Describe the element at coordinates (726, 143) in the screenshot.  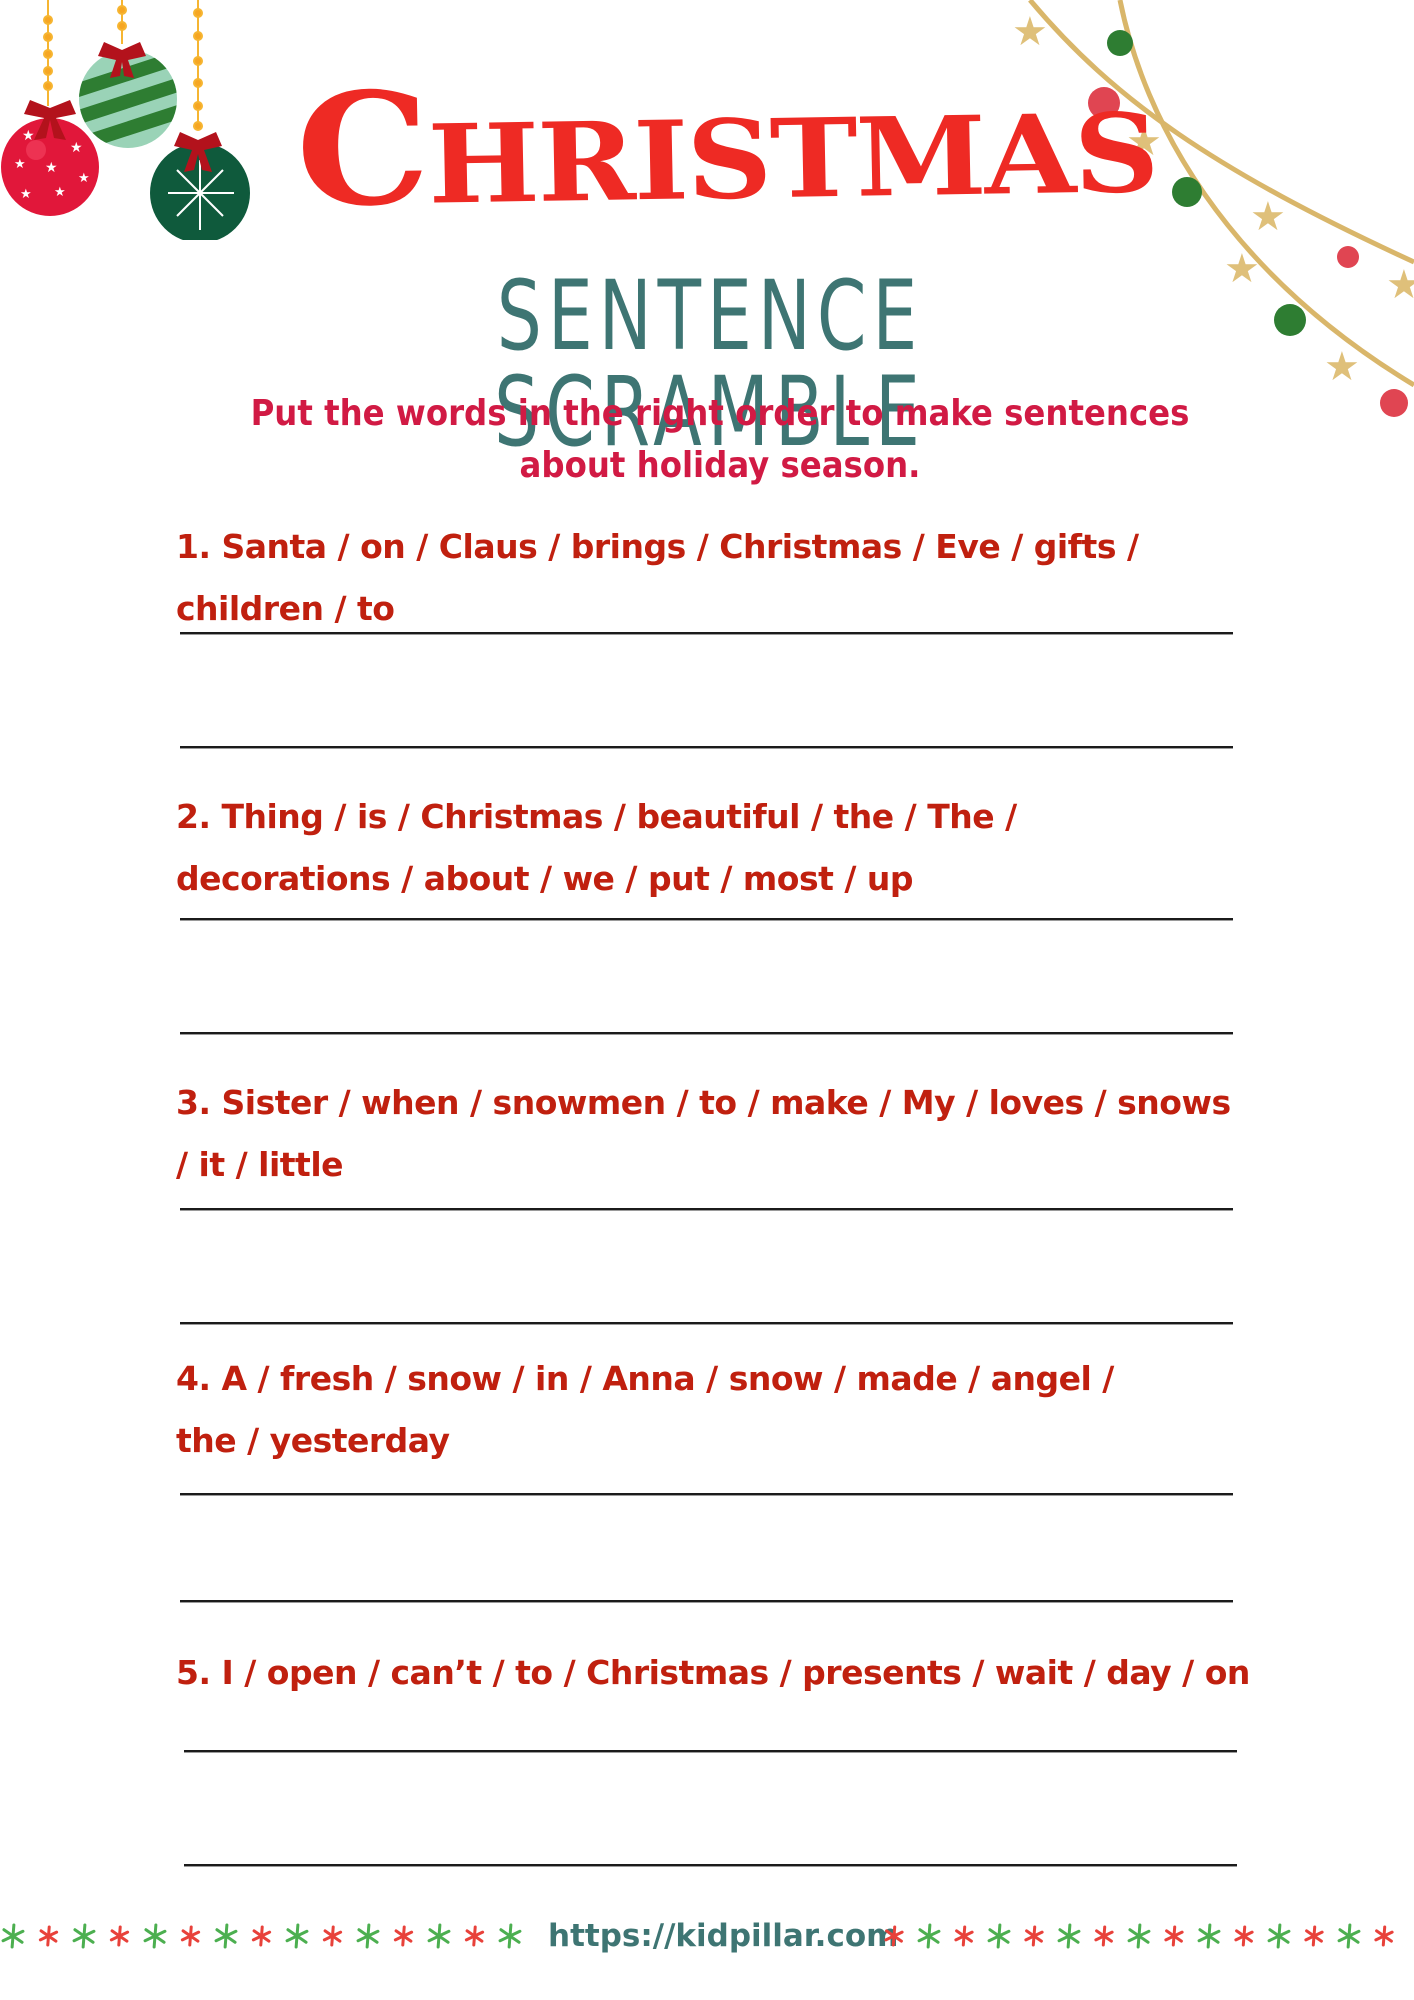
I see `page-title: Christmas` at that location.